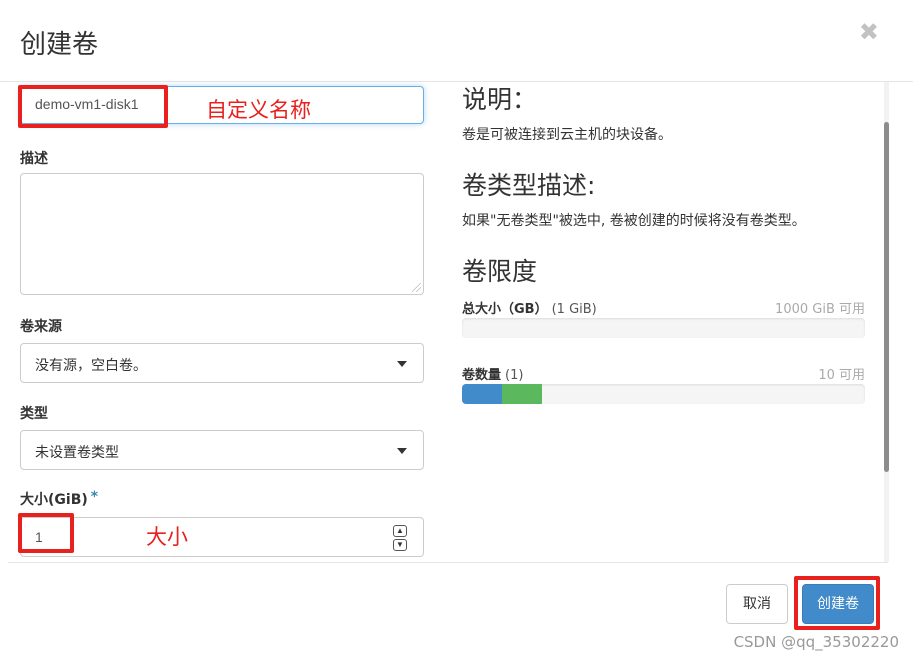  I want to click on volume-count-new-fill, so click(522, 394).